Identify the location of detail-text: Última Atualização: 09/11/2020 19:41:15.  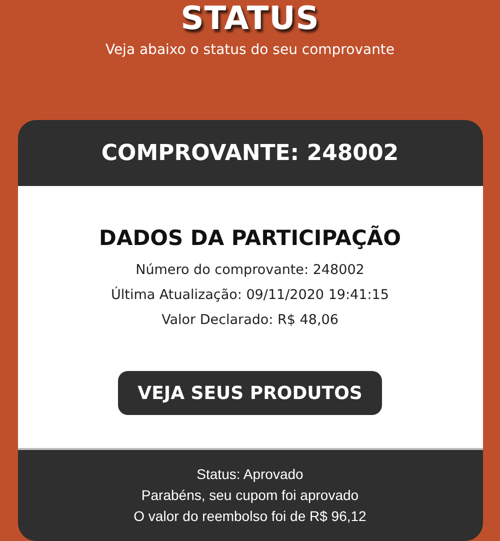
(250, 295).